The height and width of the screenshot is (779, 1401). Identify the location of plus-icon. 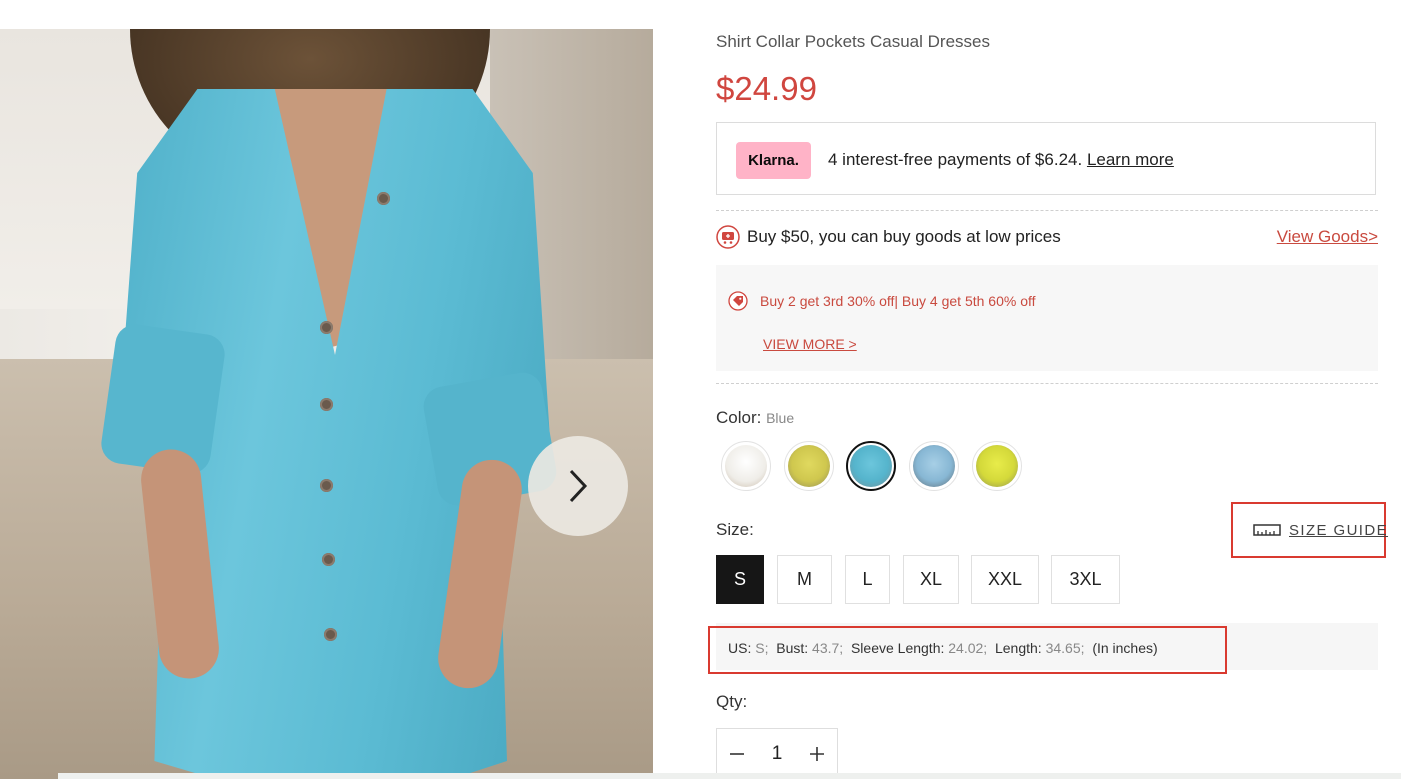
(817, 754).